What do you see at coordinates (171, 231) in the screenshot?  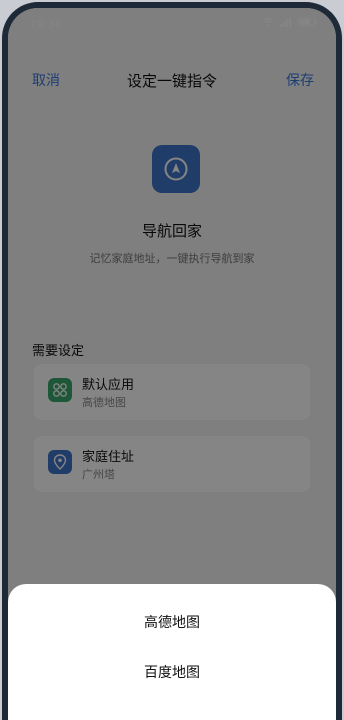 I see `feature-title: 导航回家` at bounding box center [171, 231].